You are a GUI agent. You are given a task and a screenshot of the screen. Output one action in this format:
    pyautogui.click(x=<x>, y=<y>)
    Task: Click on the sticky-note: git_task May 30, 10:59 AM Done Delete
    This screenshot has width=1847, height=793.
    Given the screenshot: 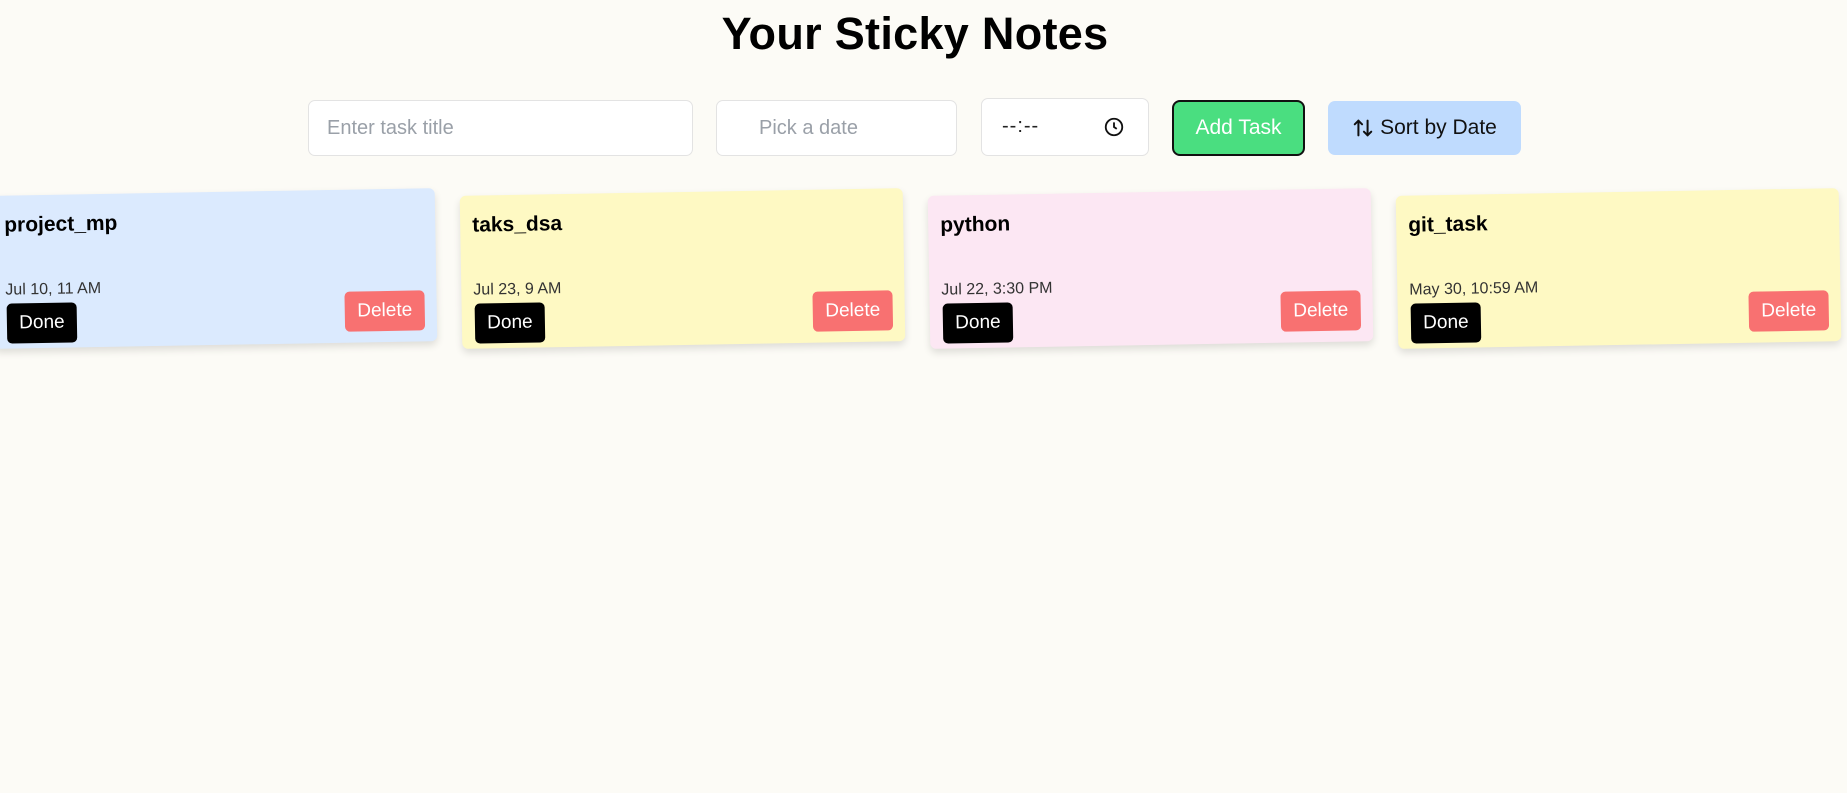 What is the action you would take?
    pyautogui.click(x=1618, y=268)
    